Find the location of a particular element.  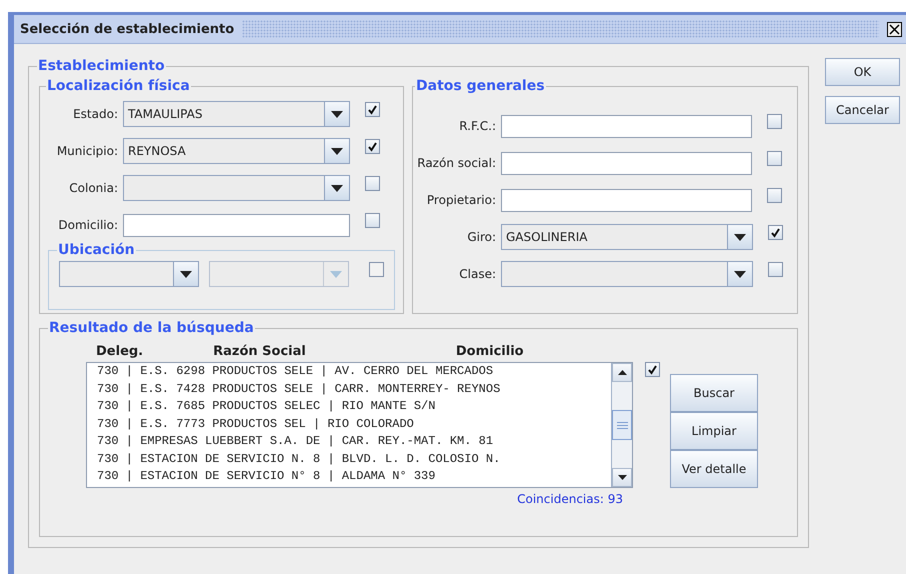

dialog-button: OK is located at coordinates (862, 72).